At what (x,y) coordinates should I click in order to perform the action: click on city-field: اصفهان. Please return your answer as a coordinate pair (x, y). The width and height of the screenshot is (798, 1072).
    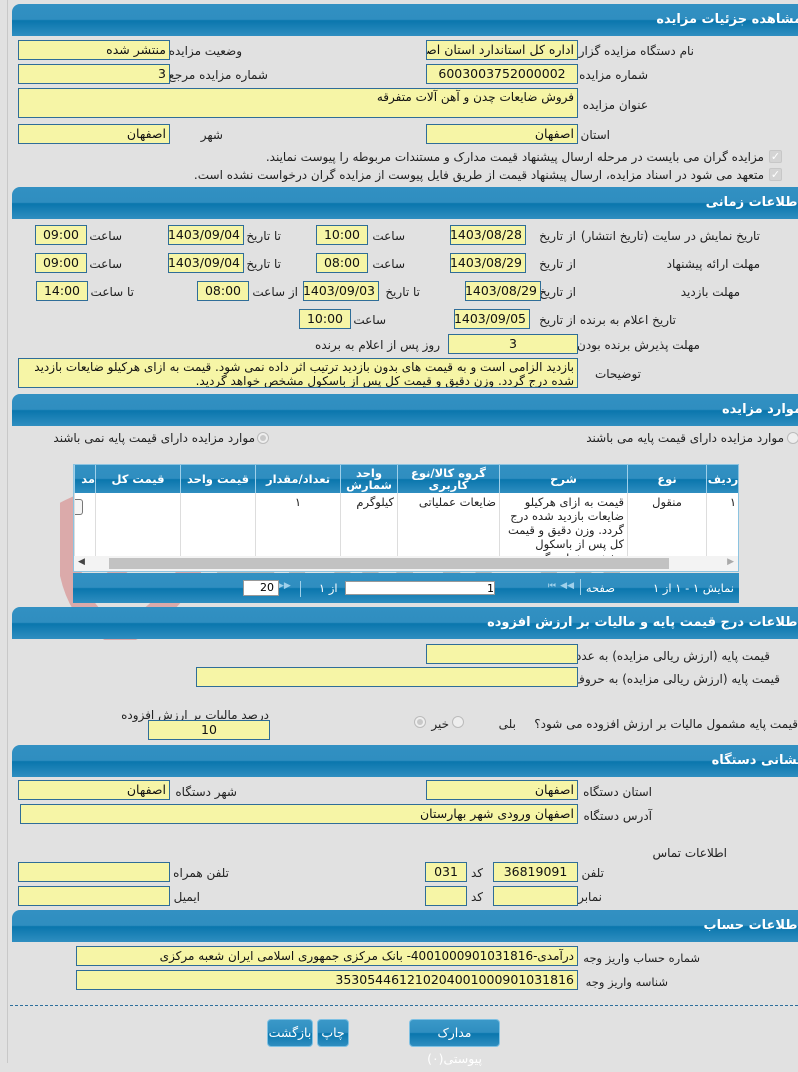
    Looking at the image, I should click on (94, 134).